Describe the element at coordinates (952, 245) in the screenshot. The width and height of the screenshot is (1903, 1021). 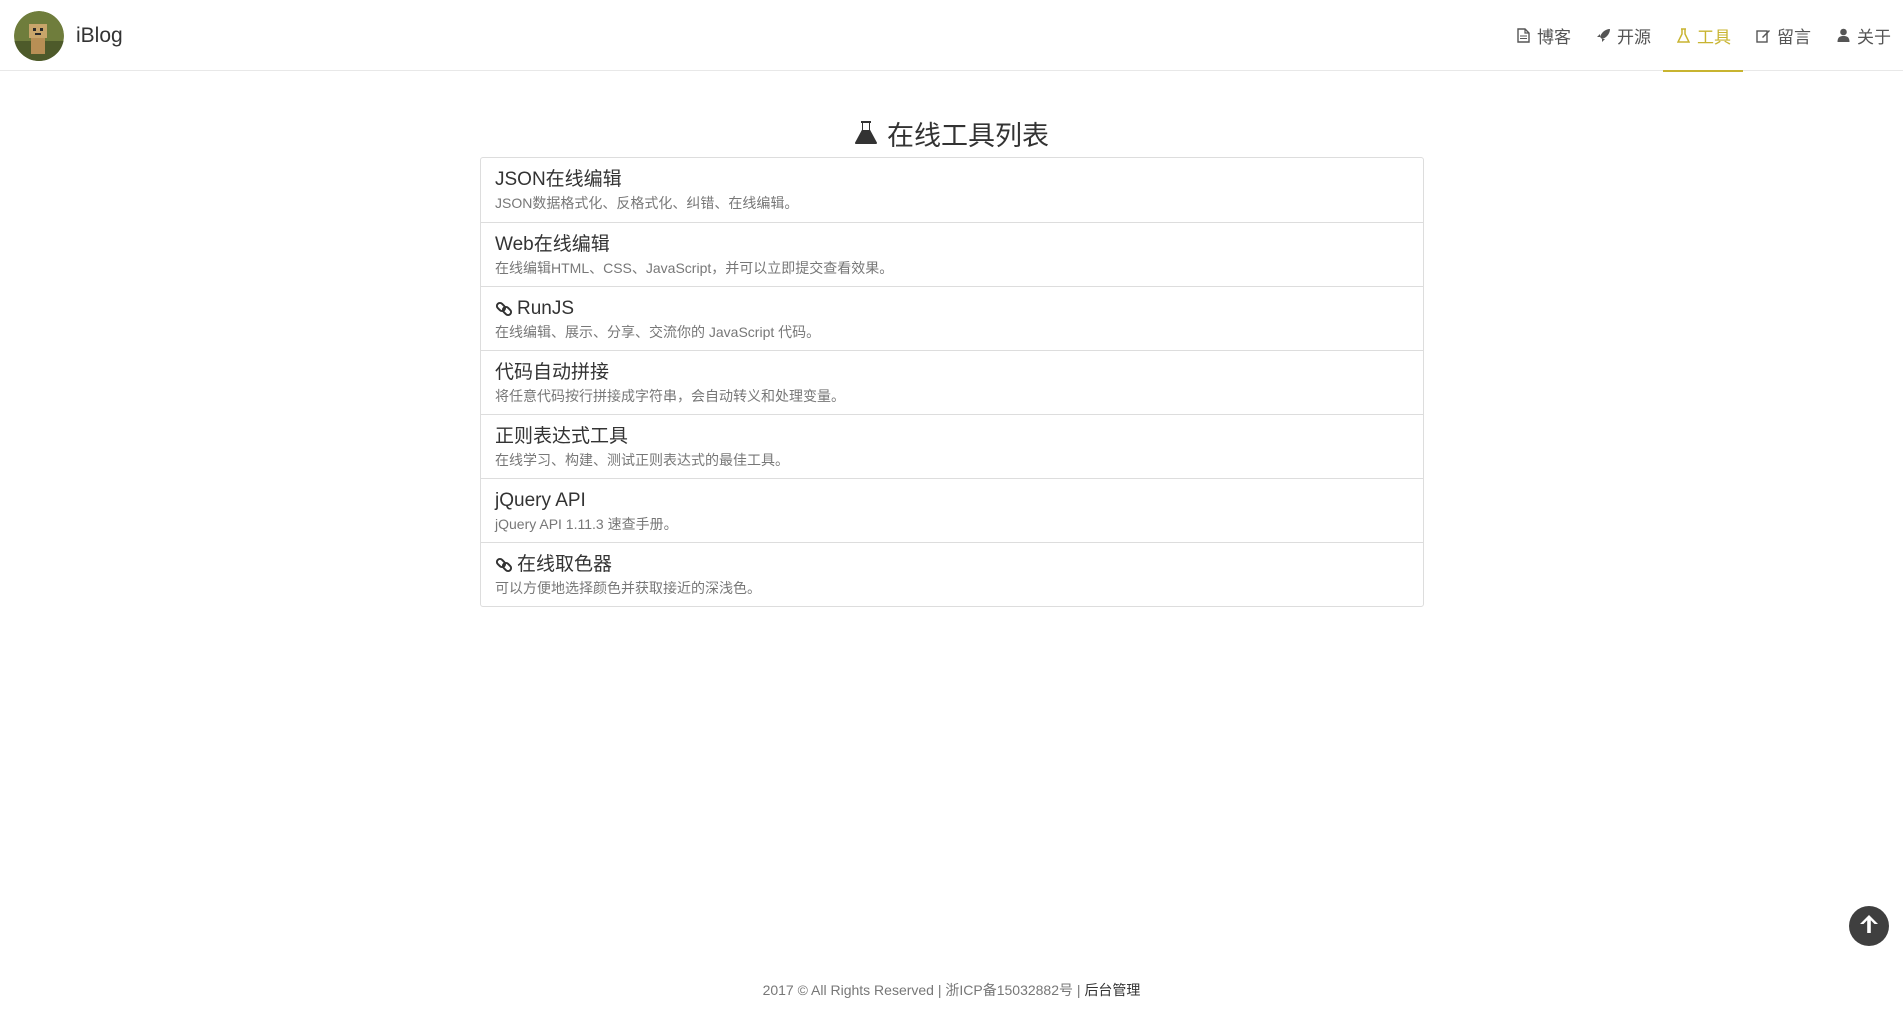
I see `tool-title: Web在线编辑` at that location.